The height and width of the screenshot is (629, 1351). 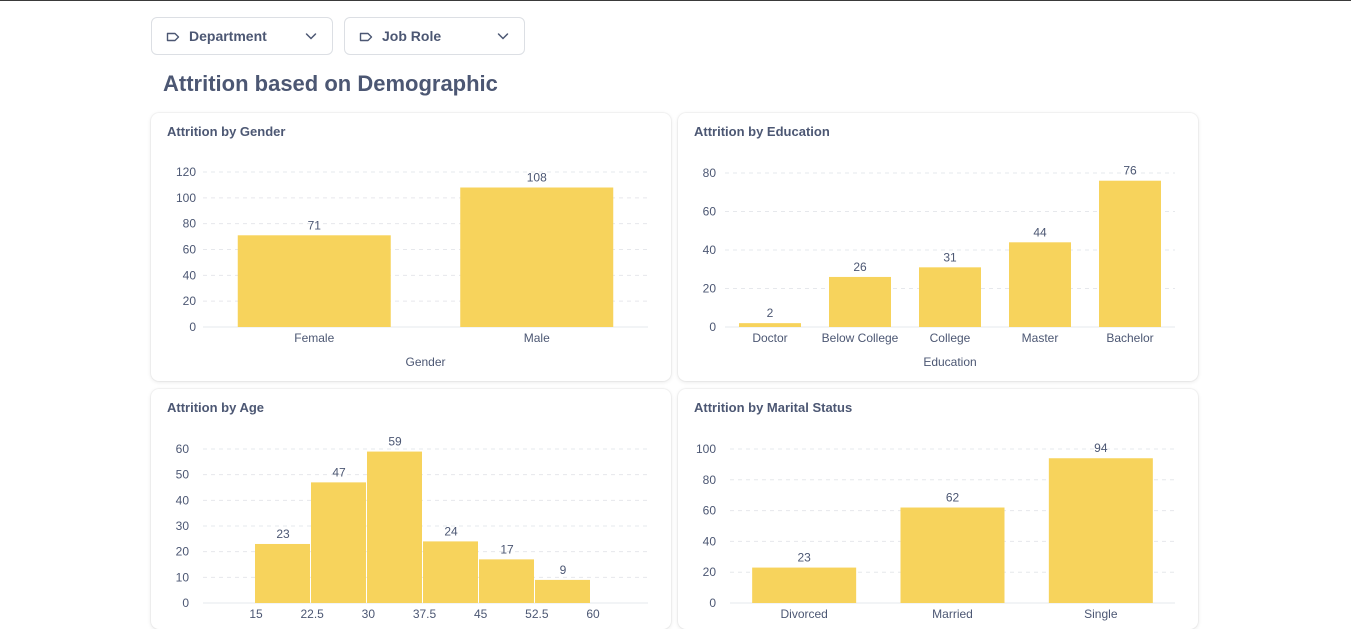 What do you see at coordinates (183, 526) in the screenshot?
I see `y-tick-label: 30` at bounding box center [183, 526].